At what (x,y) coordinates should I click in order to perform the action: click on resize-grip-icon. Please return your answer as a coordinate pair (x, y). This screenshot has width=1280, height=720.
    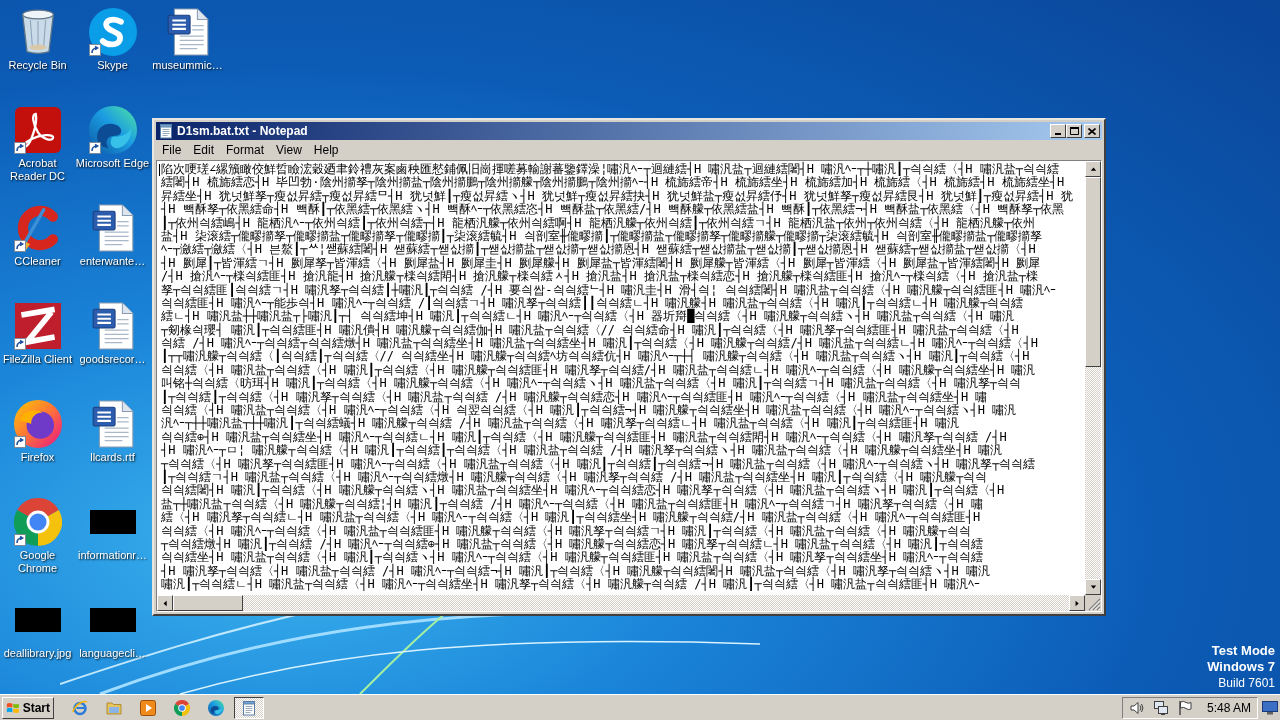
    Looking at the image, I should click on (1093, 603).